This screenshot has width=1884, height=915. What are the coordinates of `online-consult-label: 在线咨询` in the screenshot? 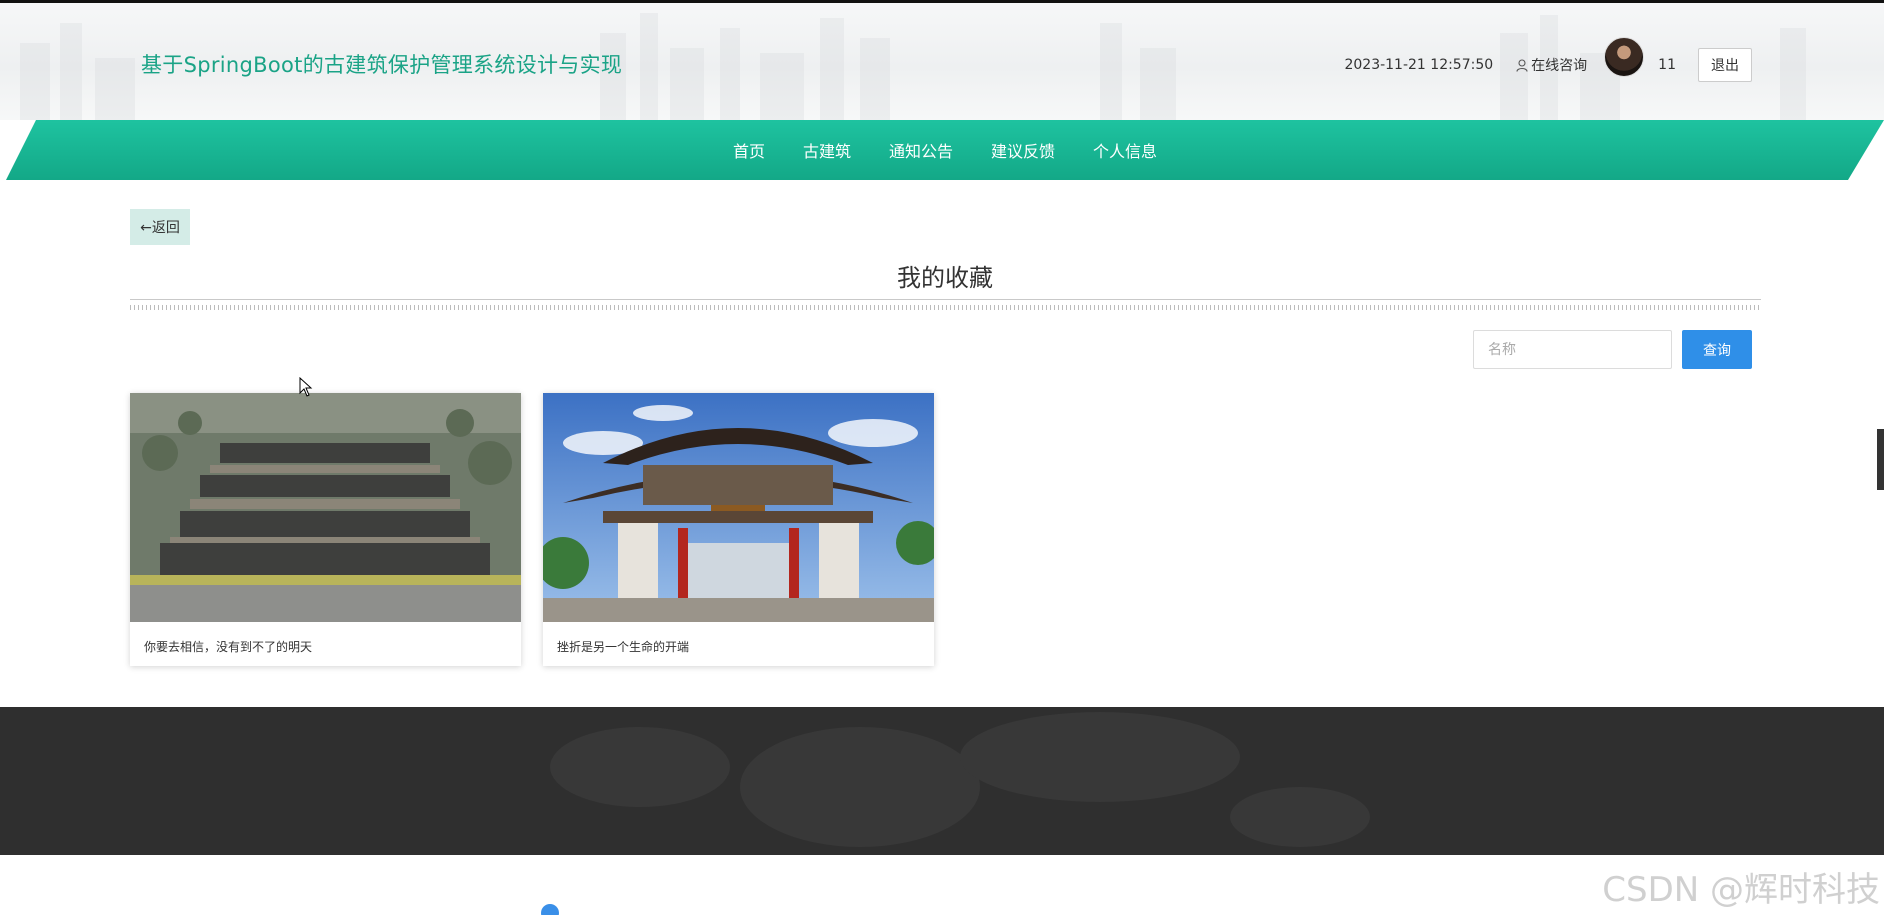 It's located at (1559, 66).